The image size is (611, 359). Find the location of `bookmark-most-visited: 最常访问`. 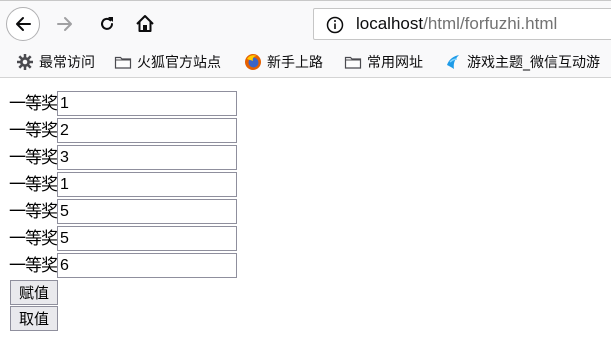

bookmark-most-visited: 最常访问 is located at coordinates (55, 62).